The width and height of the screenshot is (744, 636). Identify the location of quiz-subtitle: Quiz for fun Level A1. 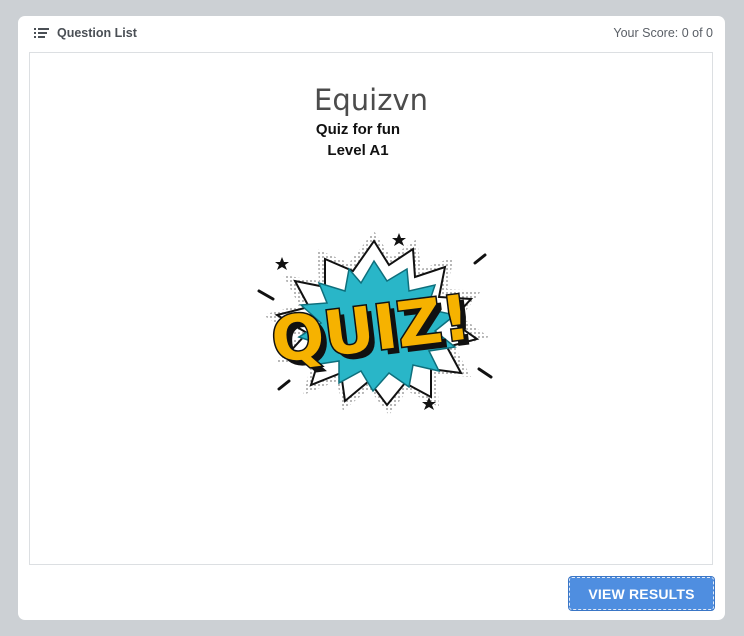
(358, 140).